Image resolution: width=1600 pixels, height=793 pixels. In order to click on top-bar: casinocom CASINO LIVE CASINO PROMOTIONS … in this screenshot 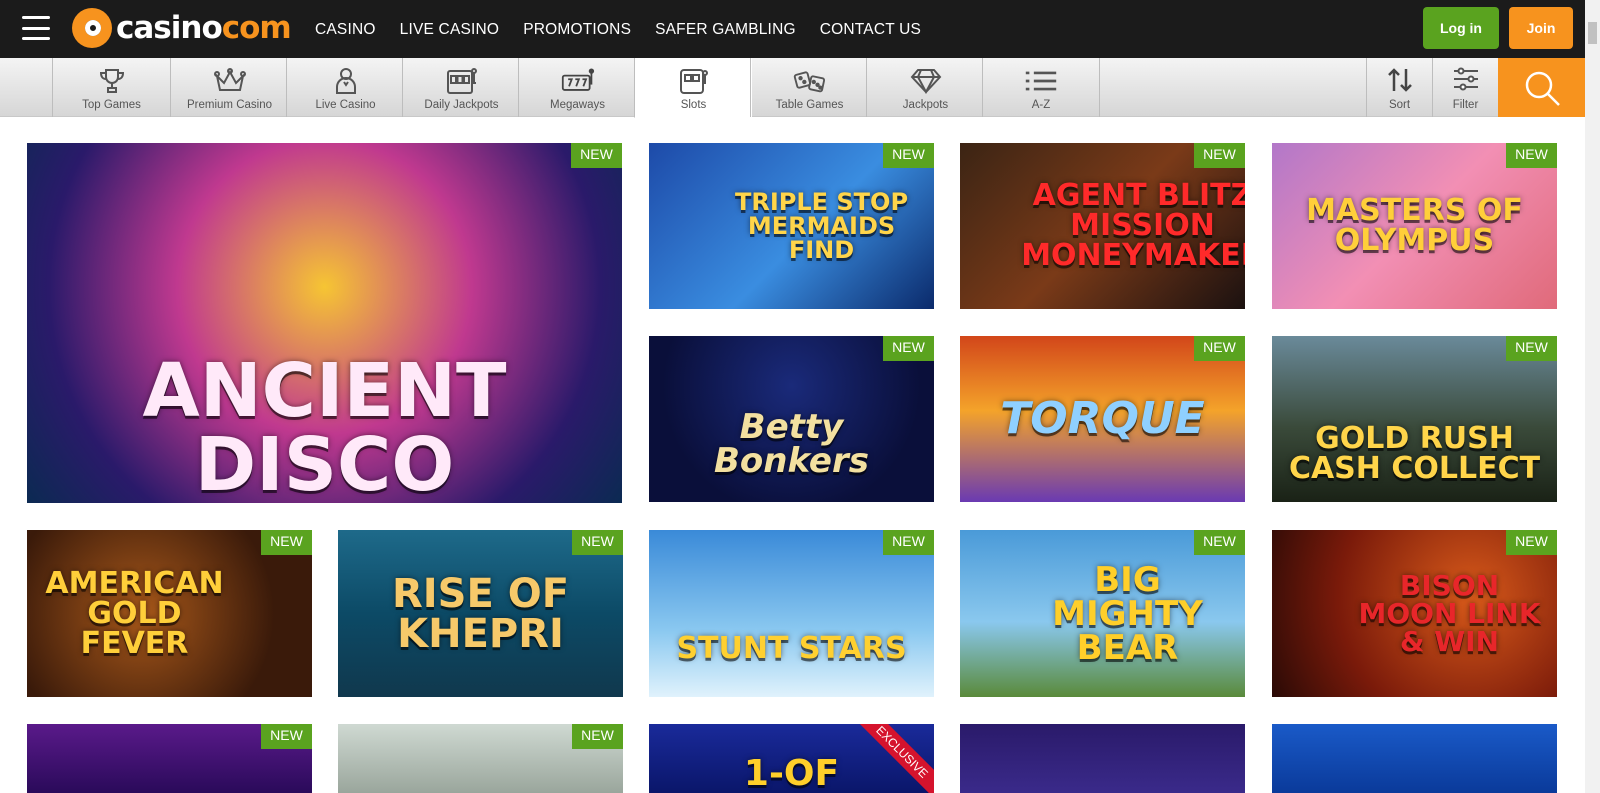, I will do `click(792, 29)`.